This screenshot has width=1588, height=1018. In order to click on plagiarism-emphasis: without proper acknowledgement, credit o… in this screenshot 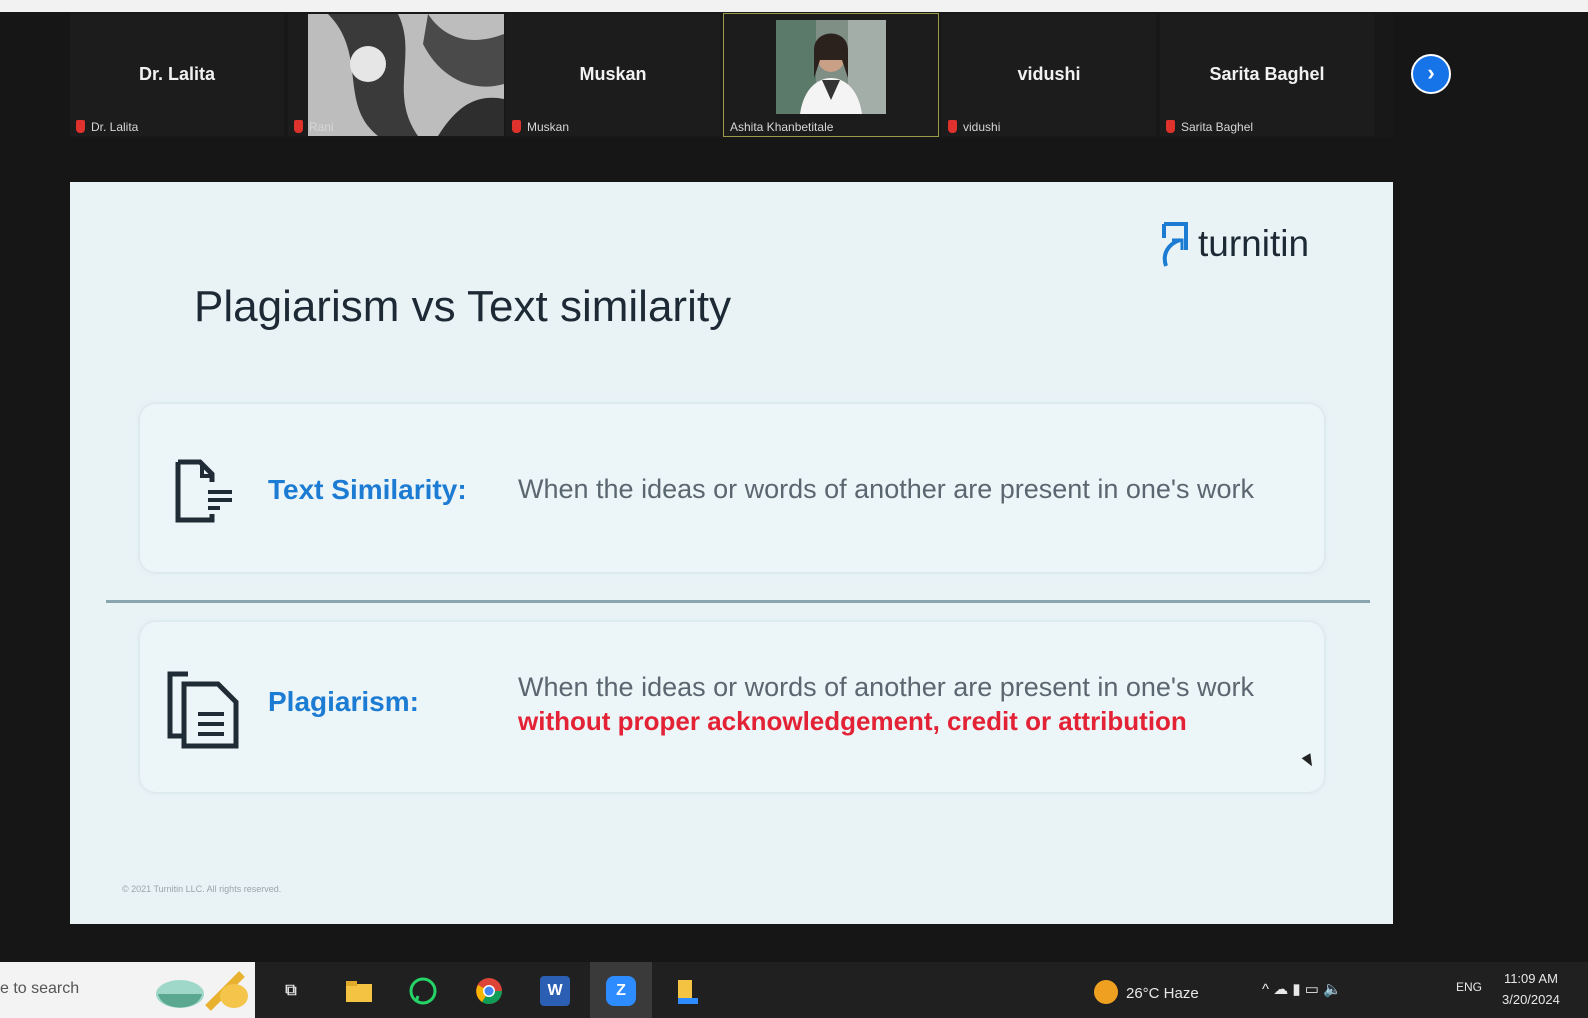, I will do `click(852, 721)`.